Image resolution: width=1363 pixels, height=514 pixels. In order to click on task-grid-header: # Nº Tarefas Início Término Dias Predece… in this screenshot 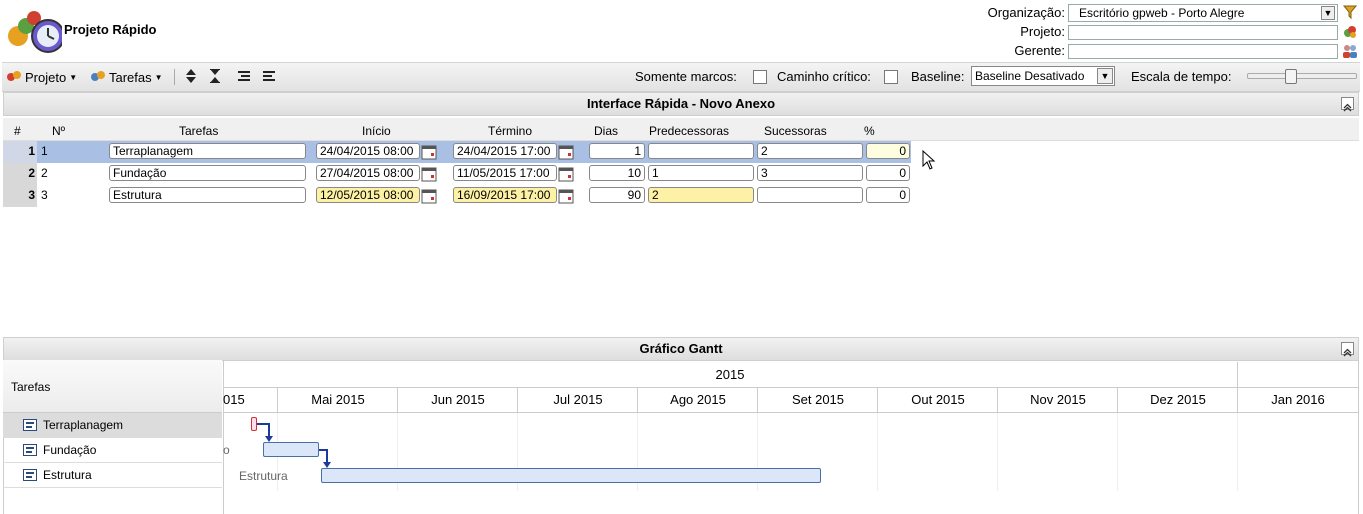, I will do `click(681, 129)`.